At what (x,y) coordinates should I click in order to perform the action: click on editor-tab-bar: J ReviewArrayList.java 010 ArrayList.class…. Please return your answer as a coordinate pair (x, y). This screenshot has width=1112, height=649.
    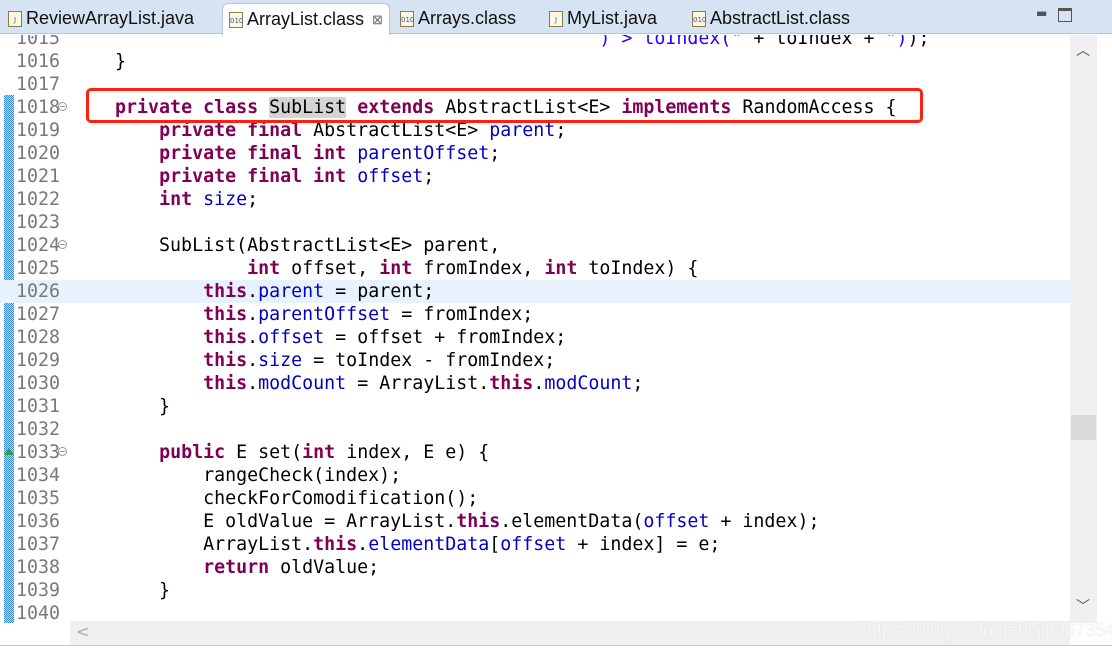
    Looking at the image, I should click on (556, 17).